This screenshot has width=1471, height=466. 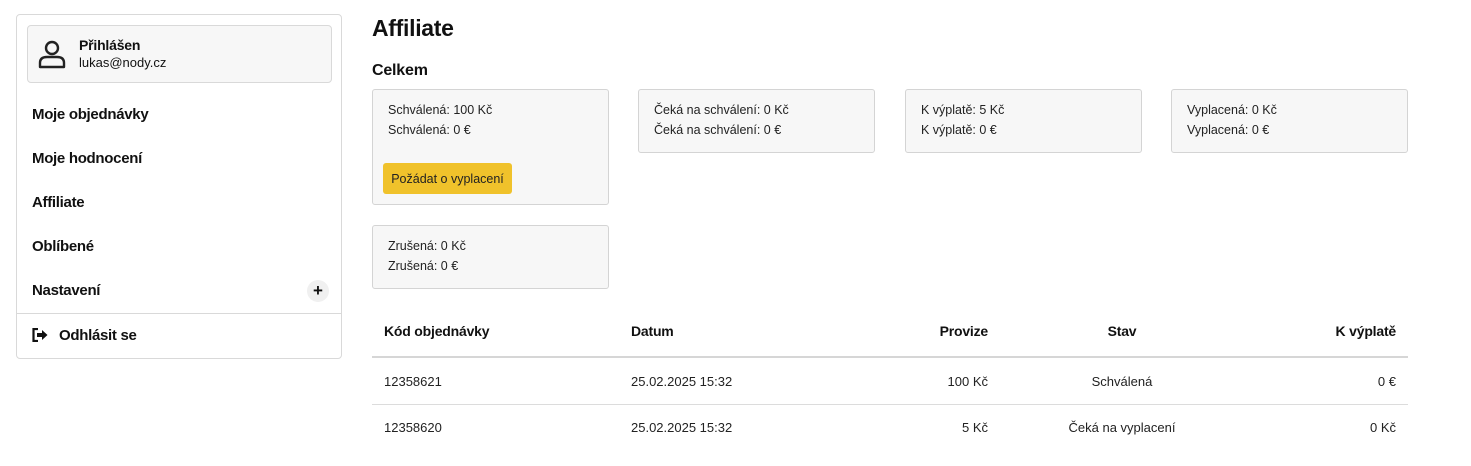 I want to click on request-payout-button: Požádat o vyplacení, so click(x=447, y=178).